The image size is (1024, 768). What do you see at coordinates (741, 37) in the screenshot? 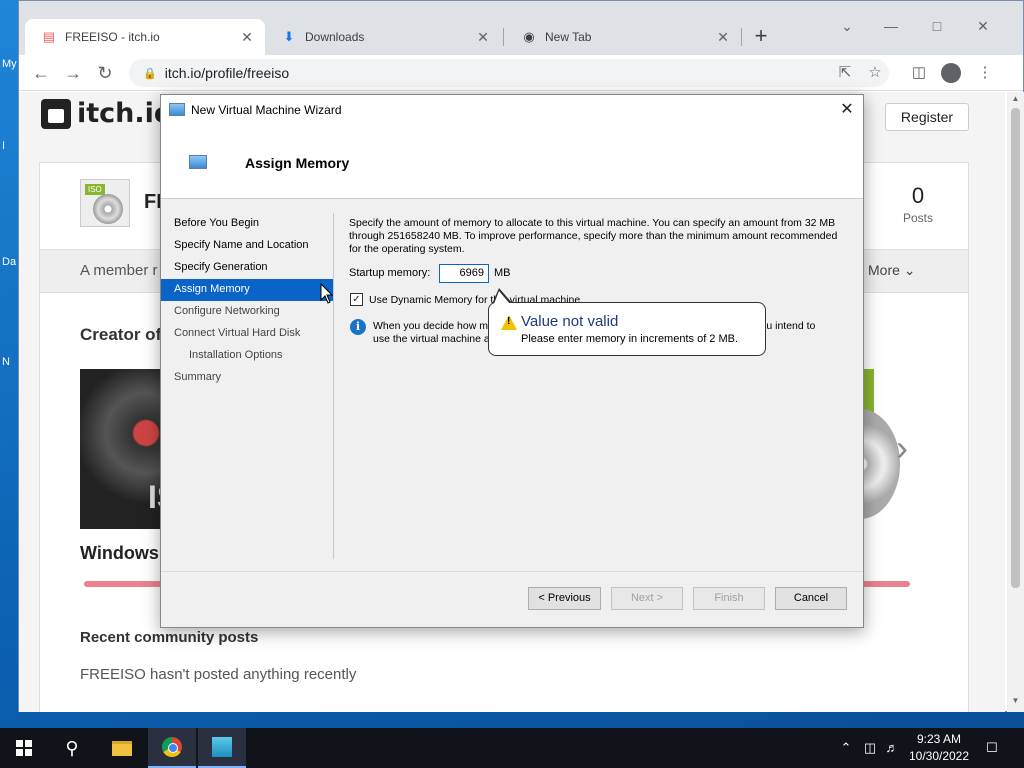
I see `tab-separator` at bounding box center [741, 37].